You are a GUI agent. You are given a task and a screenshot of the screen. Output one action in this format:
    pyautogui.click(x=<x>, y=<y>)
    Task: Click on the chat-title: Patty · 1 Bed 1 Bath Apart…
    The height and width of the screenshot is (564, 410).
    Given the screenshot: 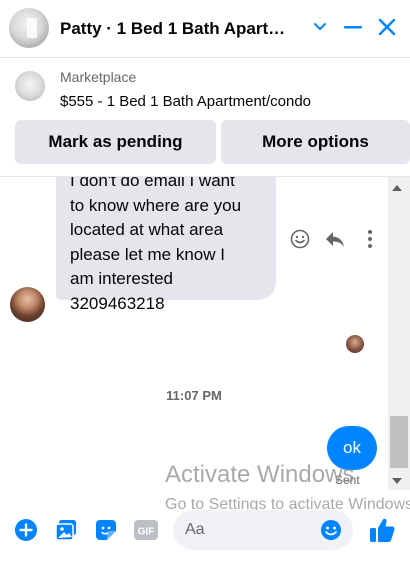 What is the action you would take?
    pyautogui.click(x=172, y=29)
    